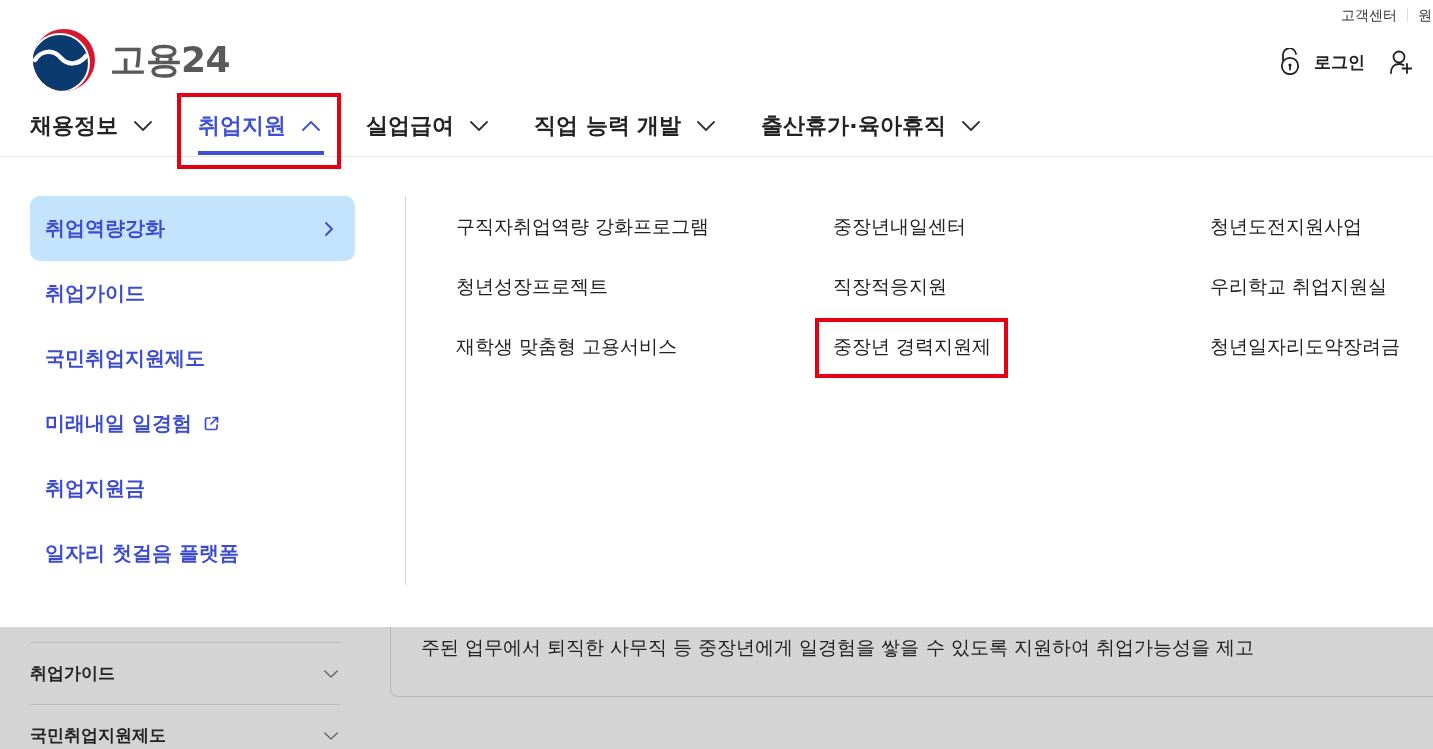  What do you see at coordinates (899, 226) in the screenshot?
I see `menu-link: 중장년내일센터` at bounding box center [899, 226].